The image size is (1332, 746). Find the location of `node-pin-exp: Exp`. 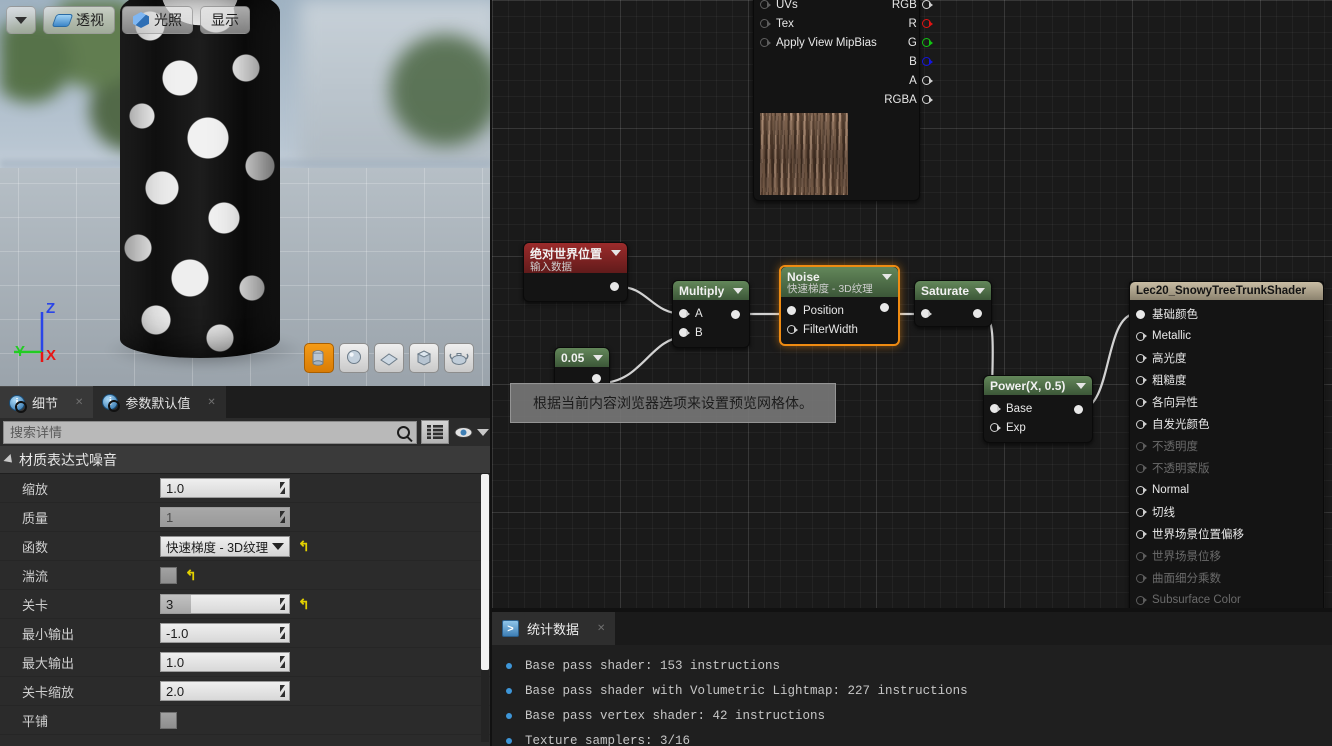

node-pin-exp: Exp is located at coordinates (1038, 427).